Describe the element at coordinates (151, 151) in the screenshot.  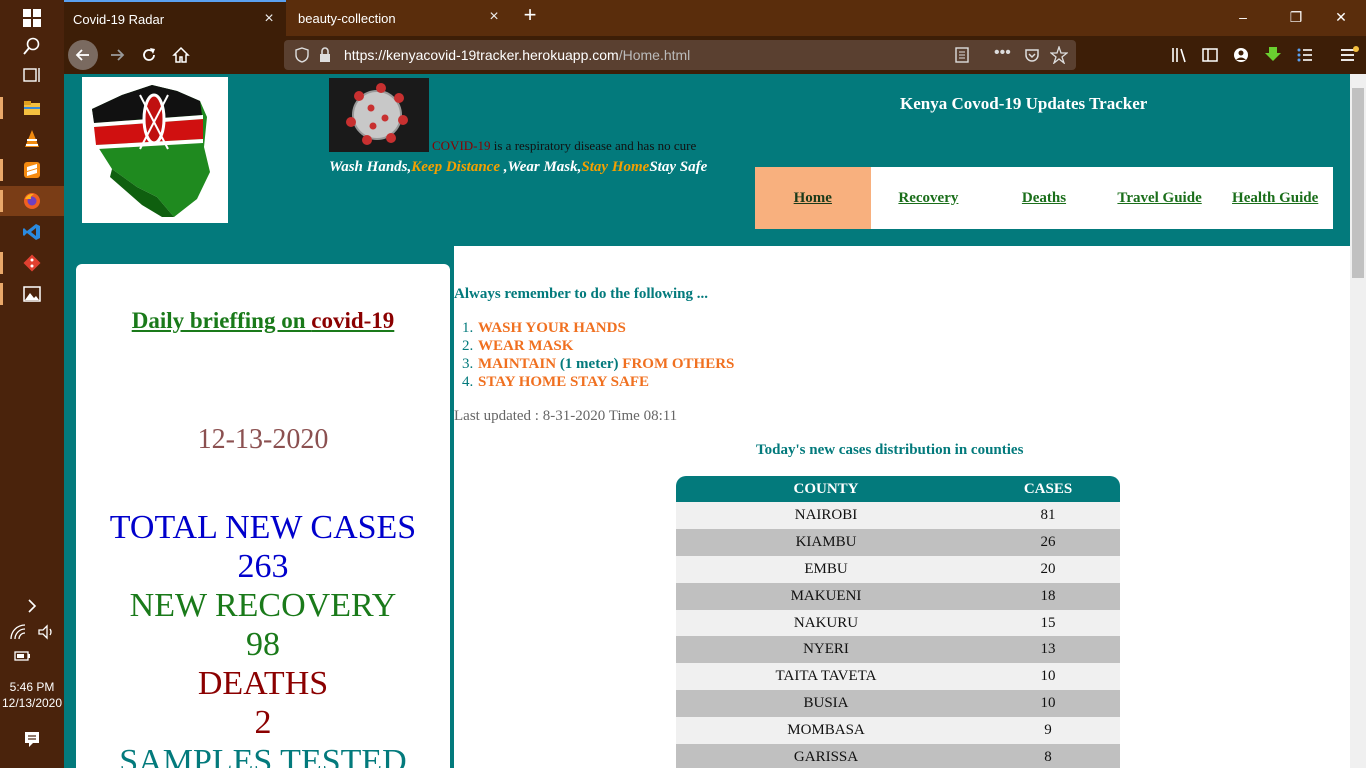
I see `kenya-flag-map-icon` at that location.